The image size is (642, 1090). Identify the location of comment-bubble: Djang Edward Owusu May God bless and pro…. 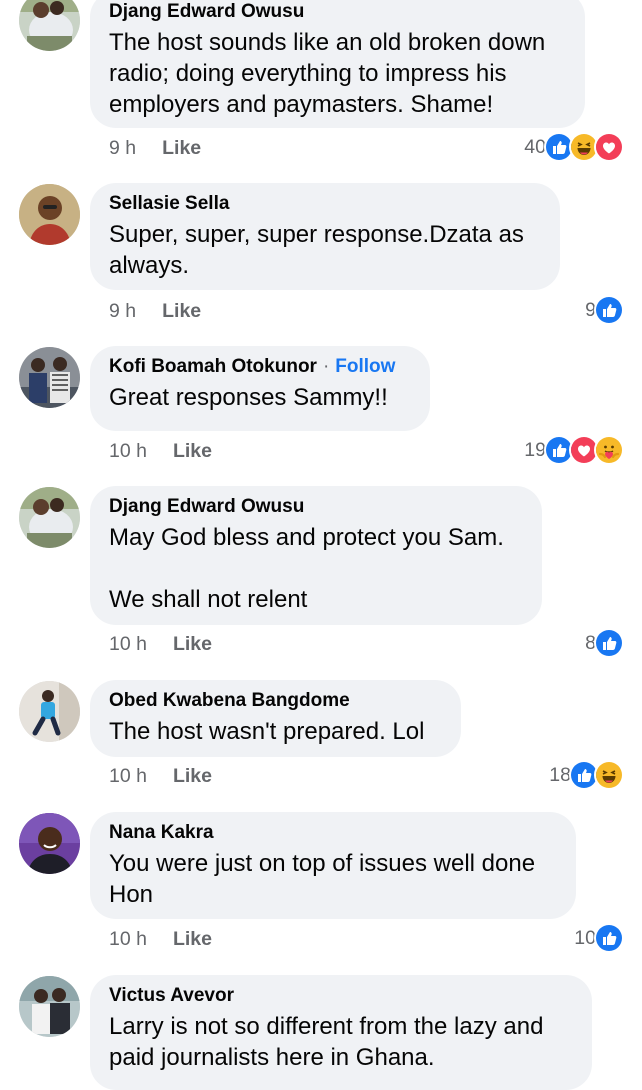
(316, 555).